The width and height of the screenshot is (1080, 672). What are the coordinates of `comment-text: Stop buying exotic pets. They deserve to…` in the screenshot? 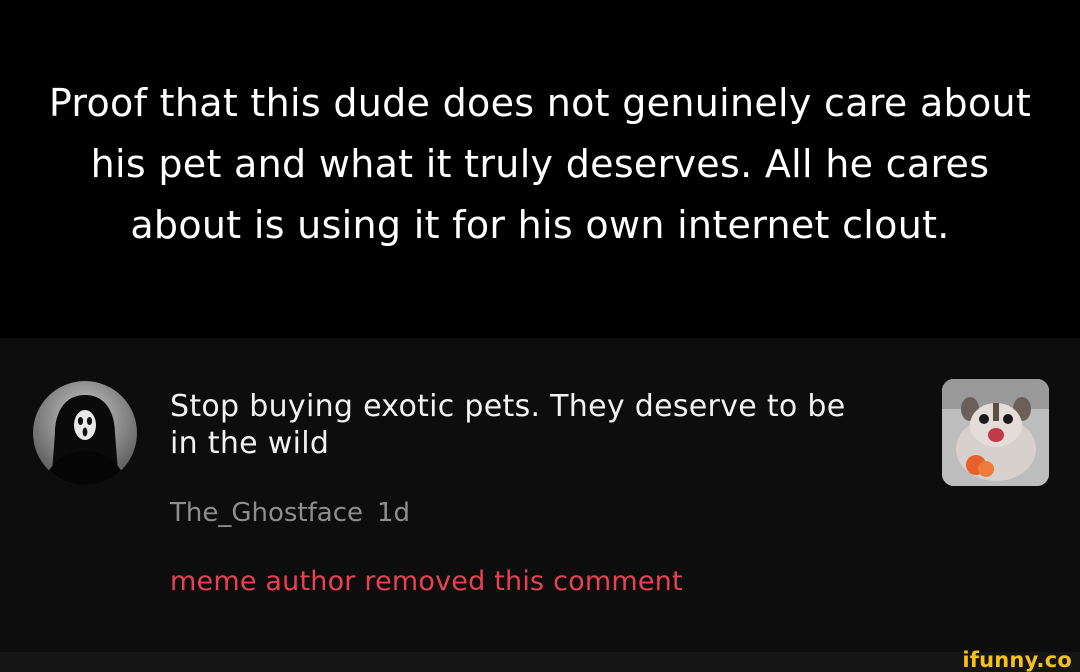 It's located at (508, 425).